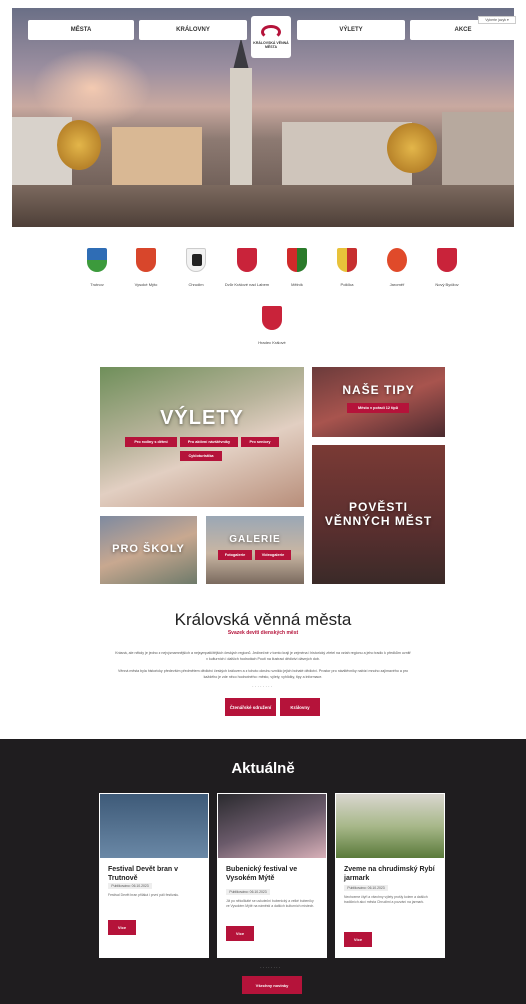 This screenshot has width=526, height=1004. I want to click on church-spire, so click(241, 54).